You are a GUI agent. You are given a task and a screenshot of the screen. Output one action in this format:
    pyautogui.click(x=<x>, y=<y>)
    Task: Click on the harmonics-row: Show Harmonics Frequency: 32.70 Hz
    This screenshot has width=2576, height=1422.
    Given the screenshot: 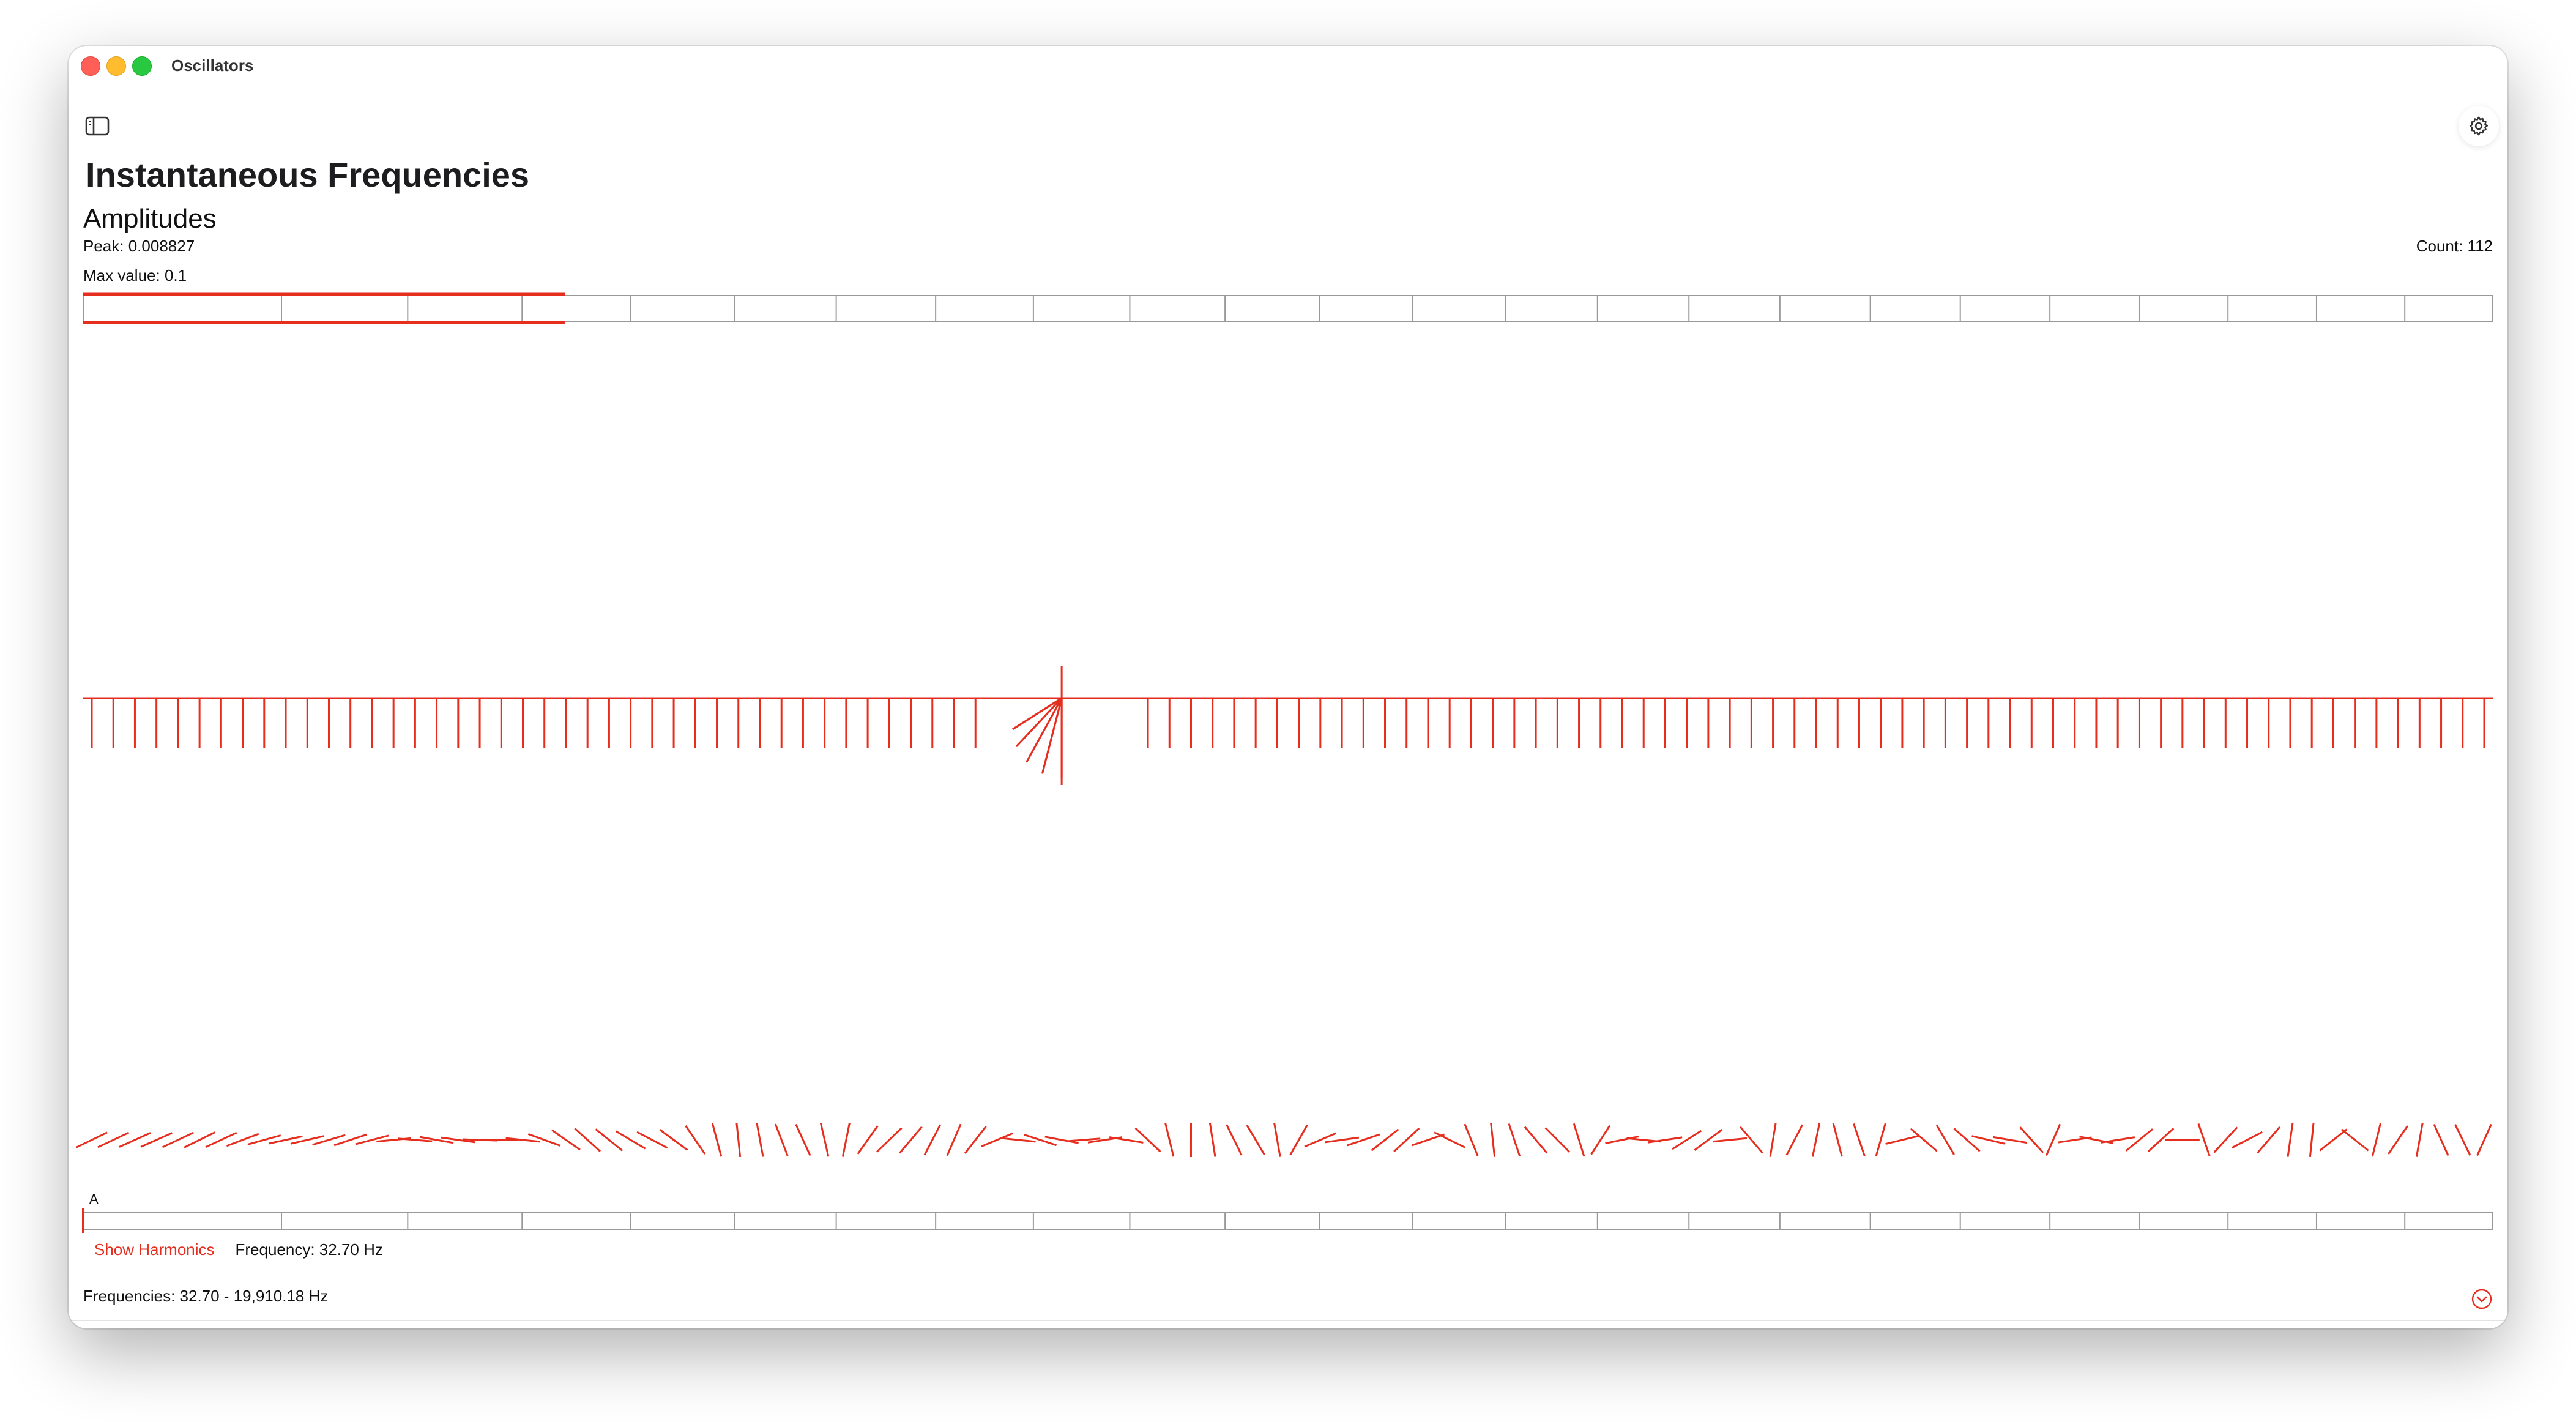 What is the action you would take?
    pyautogui.click(x=239, y=1249)
    